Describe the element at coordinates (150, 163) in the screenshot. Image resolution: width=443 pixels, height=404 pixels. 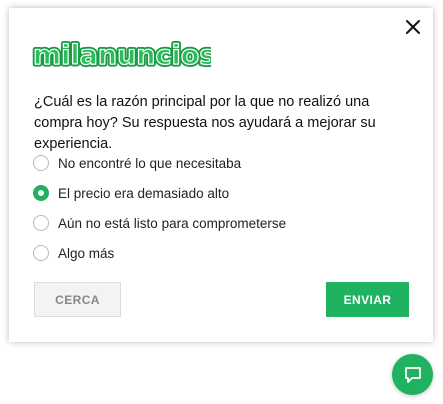
I see `answer-option-label: No encontré lo que necesitaba` at that location.